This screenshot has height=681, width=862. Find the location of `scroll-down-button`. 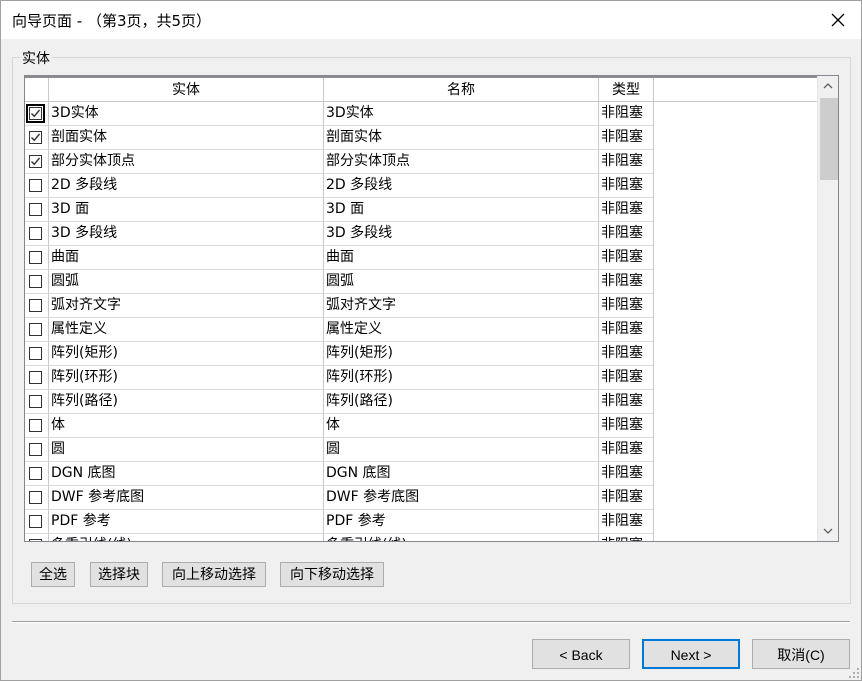

scroll-down-button is located at coordinates (828, 531).